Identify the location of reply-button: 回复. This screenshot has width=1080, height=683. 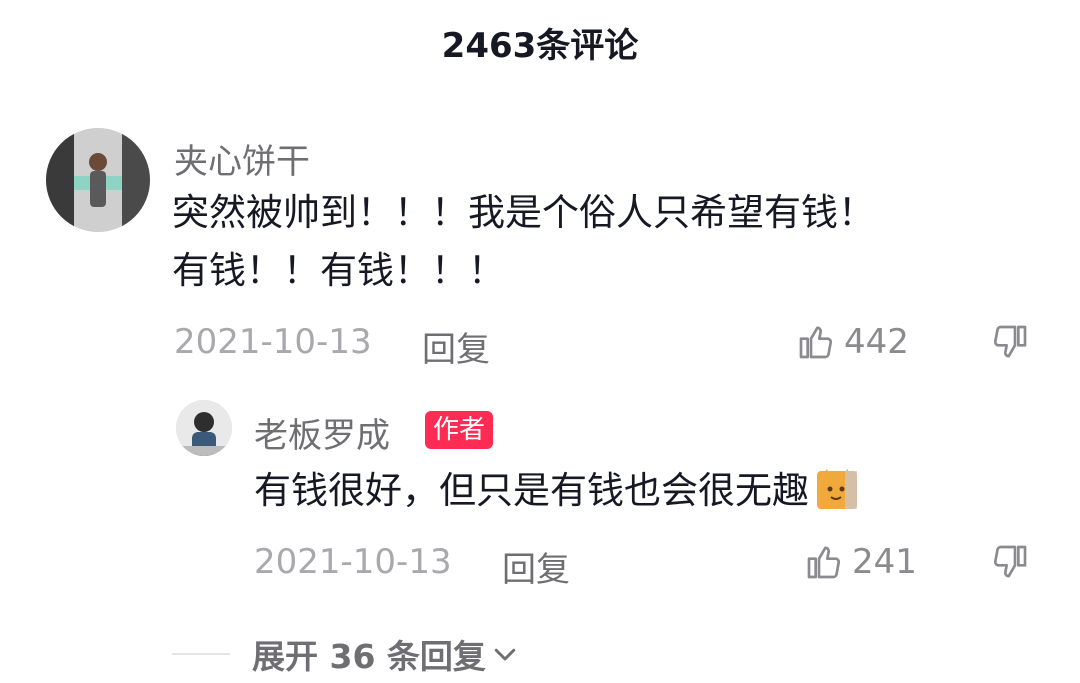
(456, 346).